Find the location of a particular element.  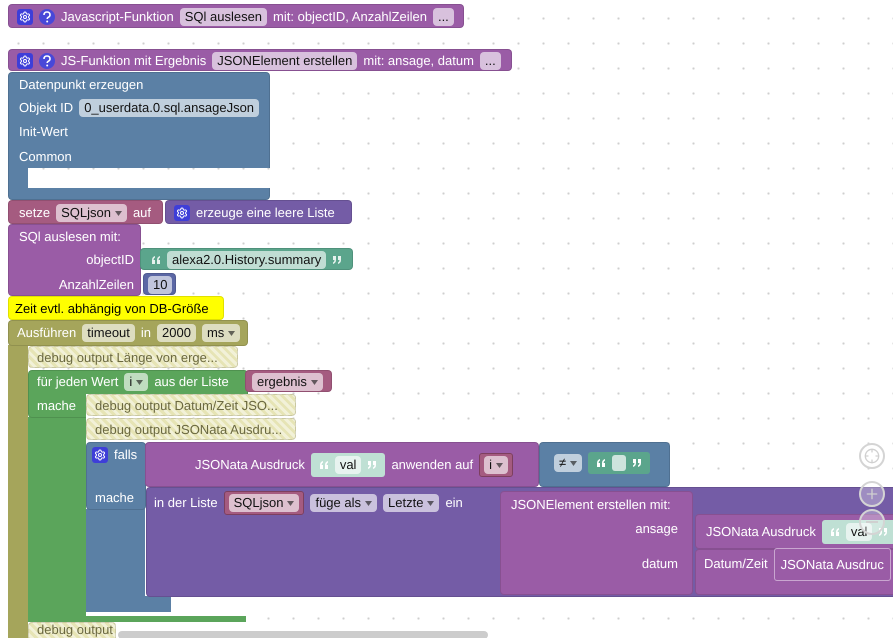

block-label: JSONElement erstellen mit: is located at coordinates (591, 505).